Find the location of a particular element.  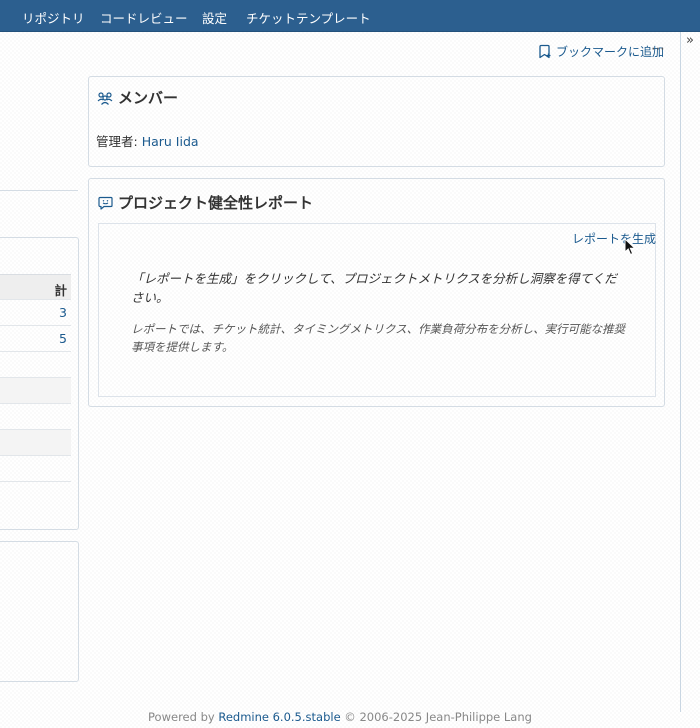

manager-label: 管理者: is located at coordinates (119, 141).